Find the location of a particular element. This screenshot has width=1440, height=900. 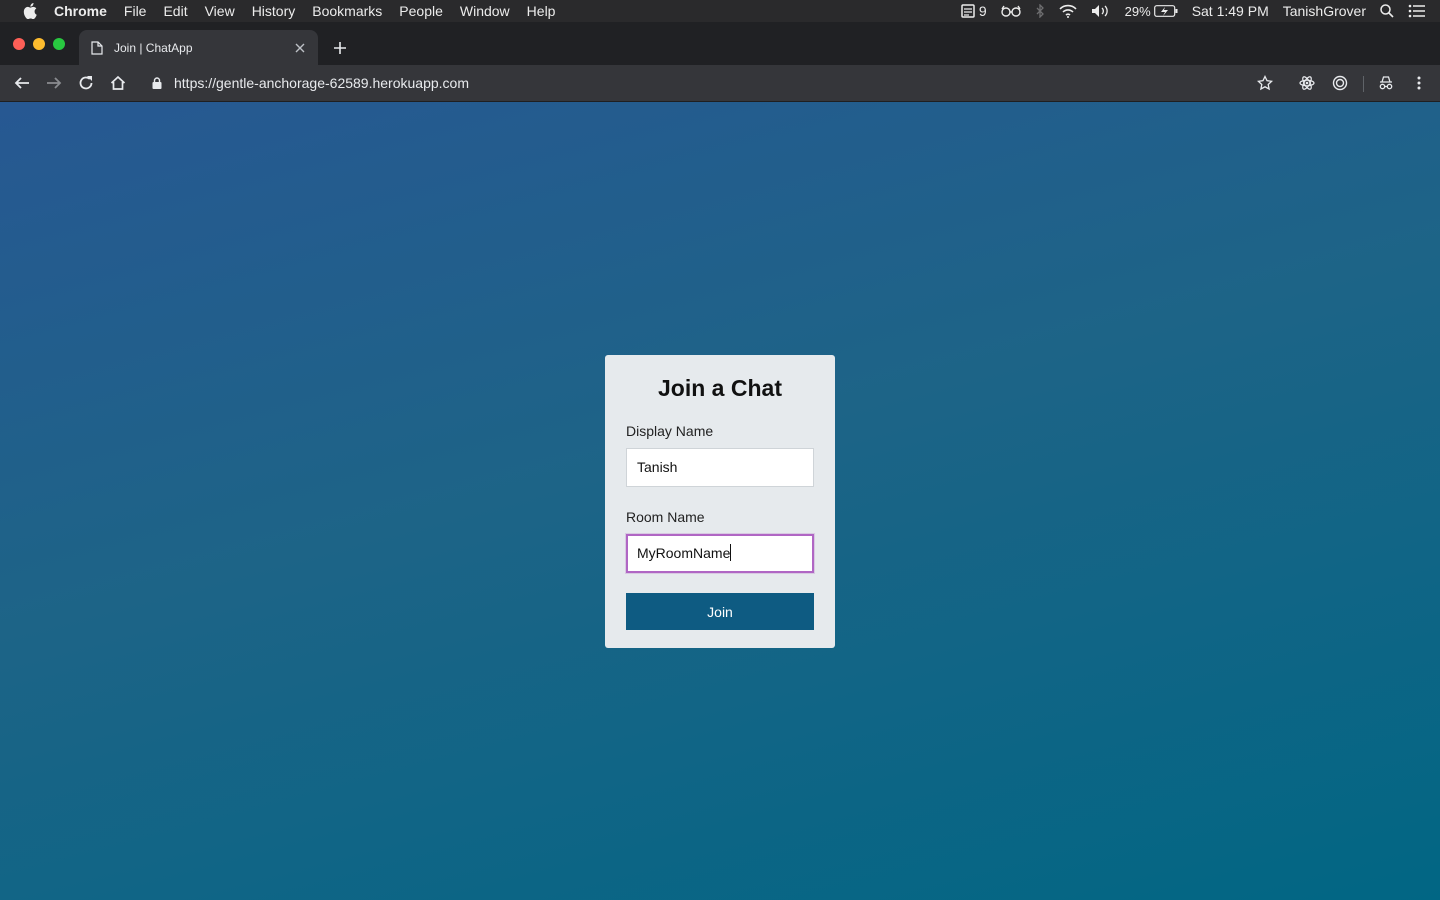

display-name-label: Display Name is located at coordinates (670, 431).